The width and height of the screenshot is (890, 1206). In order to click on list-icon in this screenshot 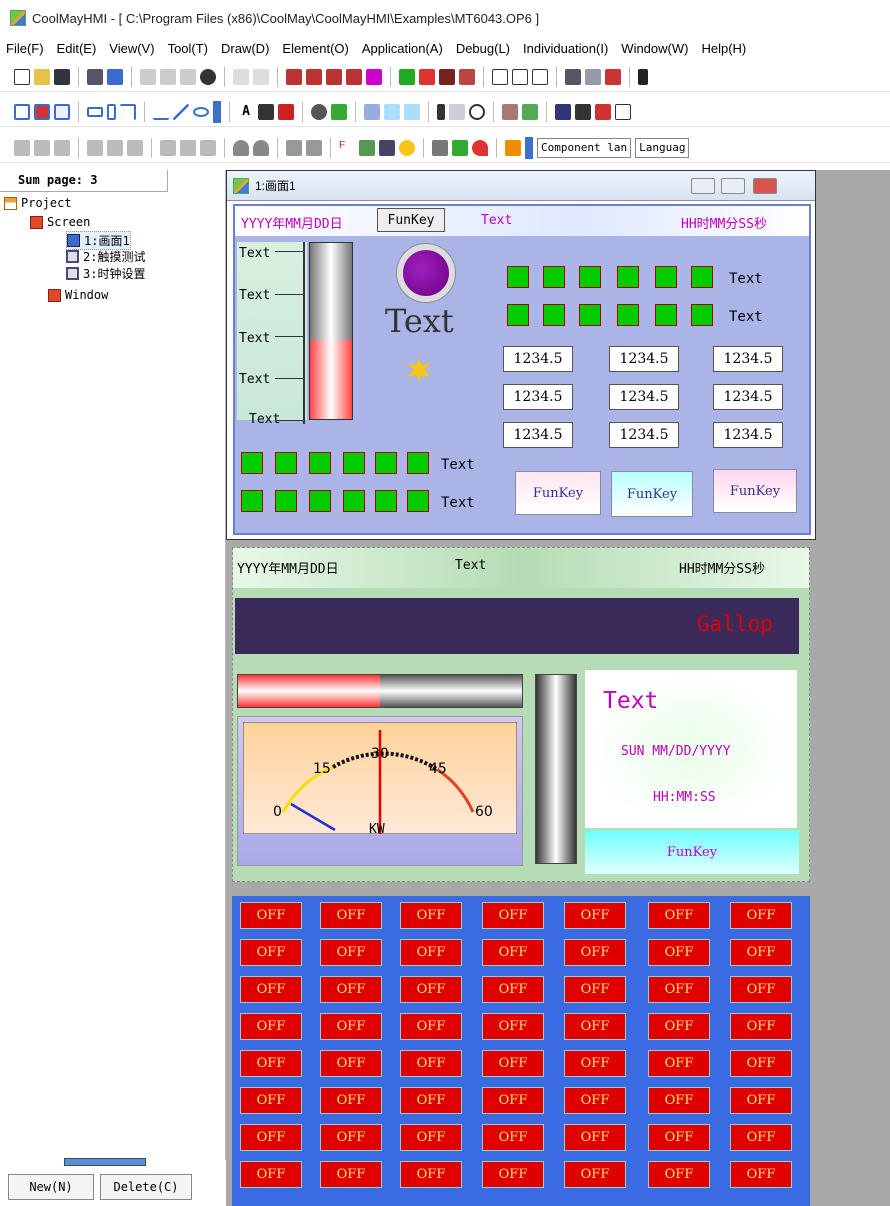, I will do `click(387, 147)`.